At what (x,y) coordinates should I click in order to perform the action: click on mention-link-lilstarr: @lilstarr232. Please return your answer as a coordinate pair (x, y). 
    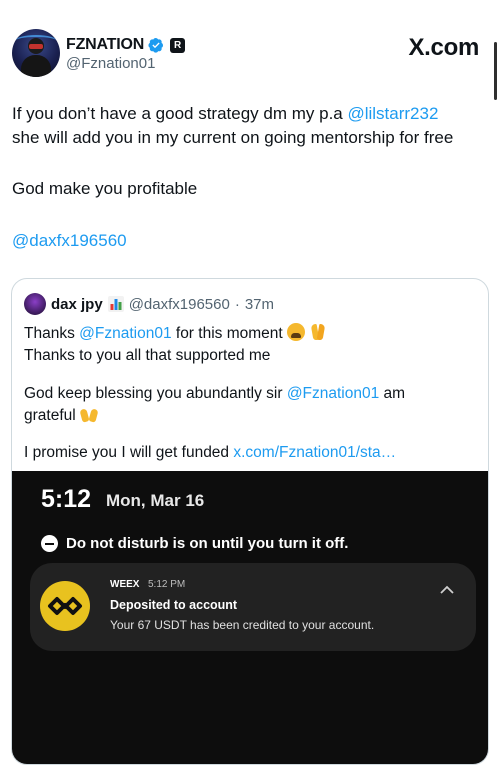
    Looking at the image, I should click on (392, 113).